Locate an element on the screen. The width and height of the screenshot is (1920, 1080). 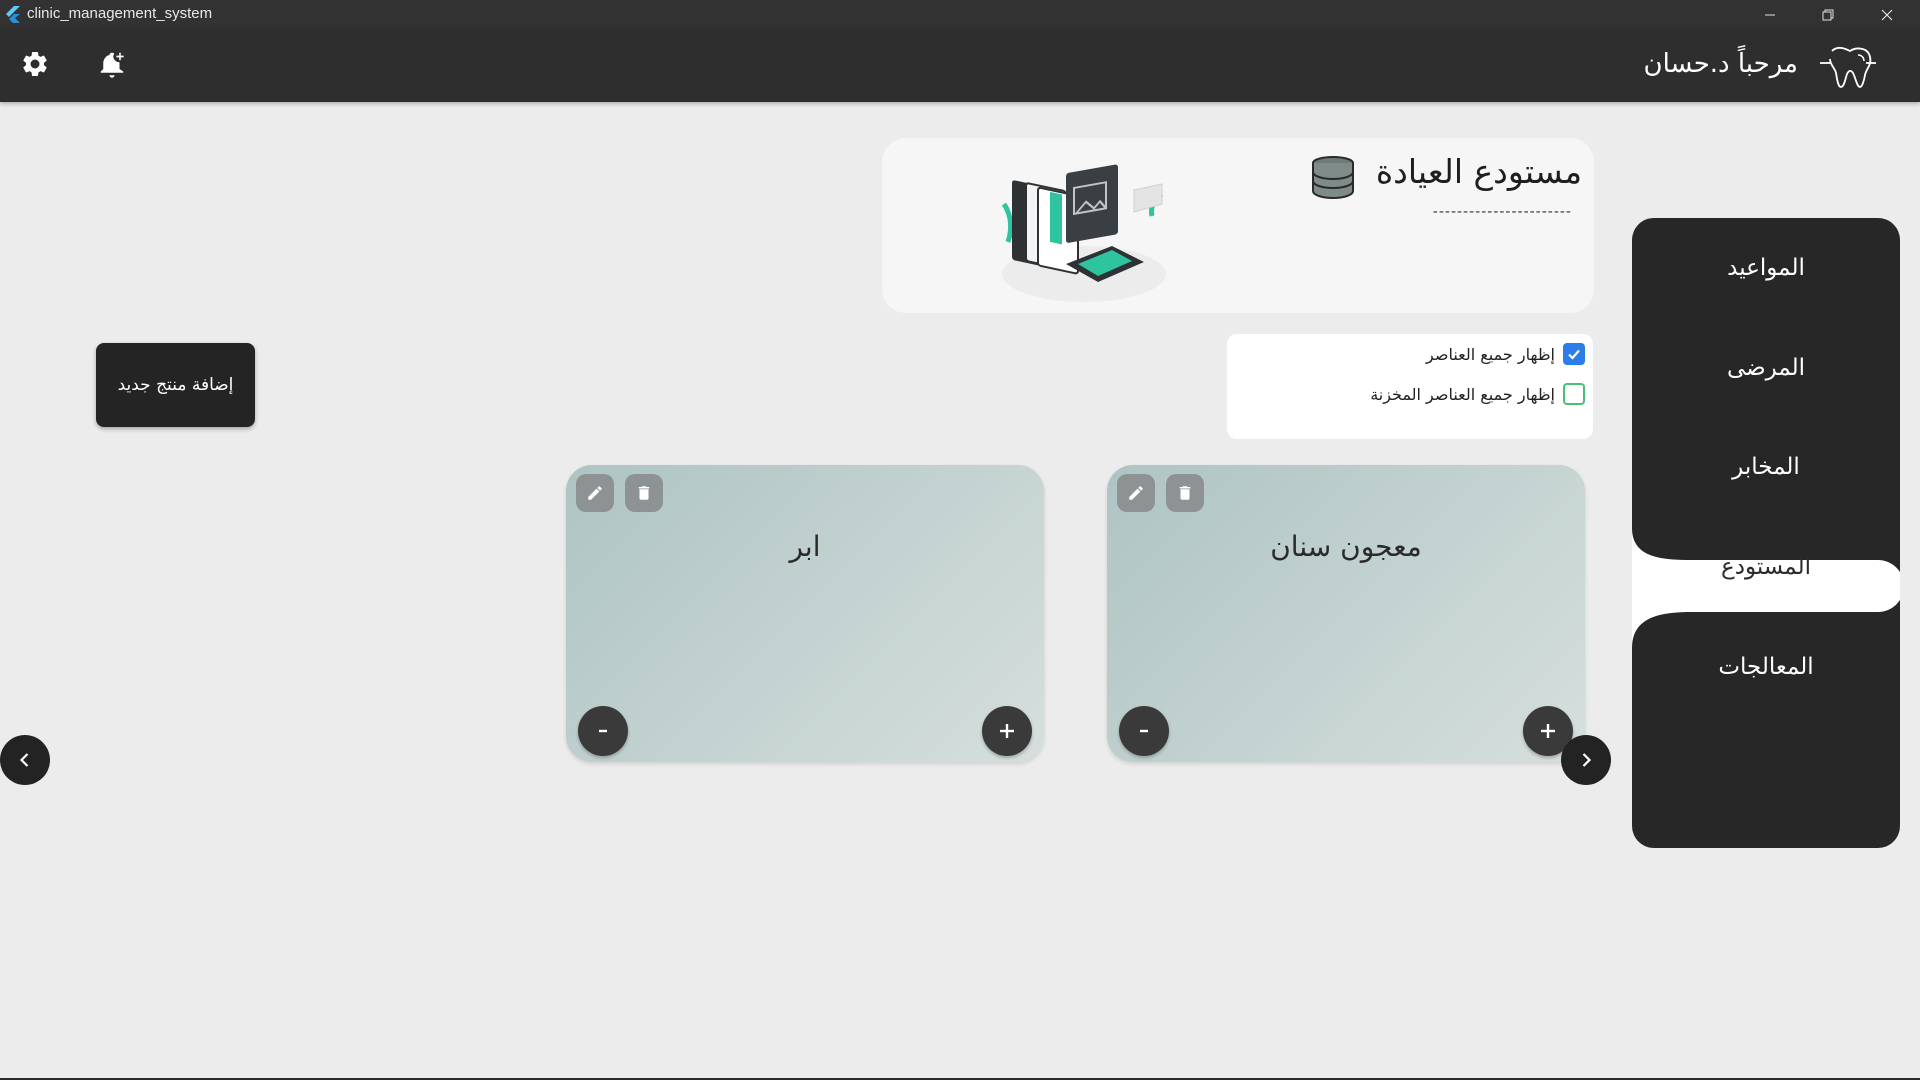
sidebar-item-warehouse: المستودع is located at coordinates (1766, 567).